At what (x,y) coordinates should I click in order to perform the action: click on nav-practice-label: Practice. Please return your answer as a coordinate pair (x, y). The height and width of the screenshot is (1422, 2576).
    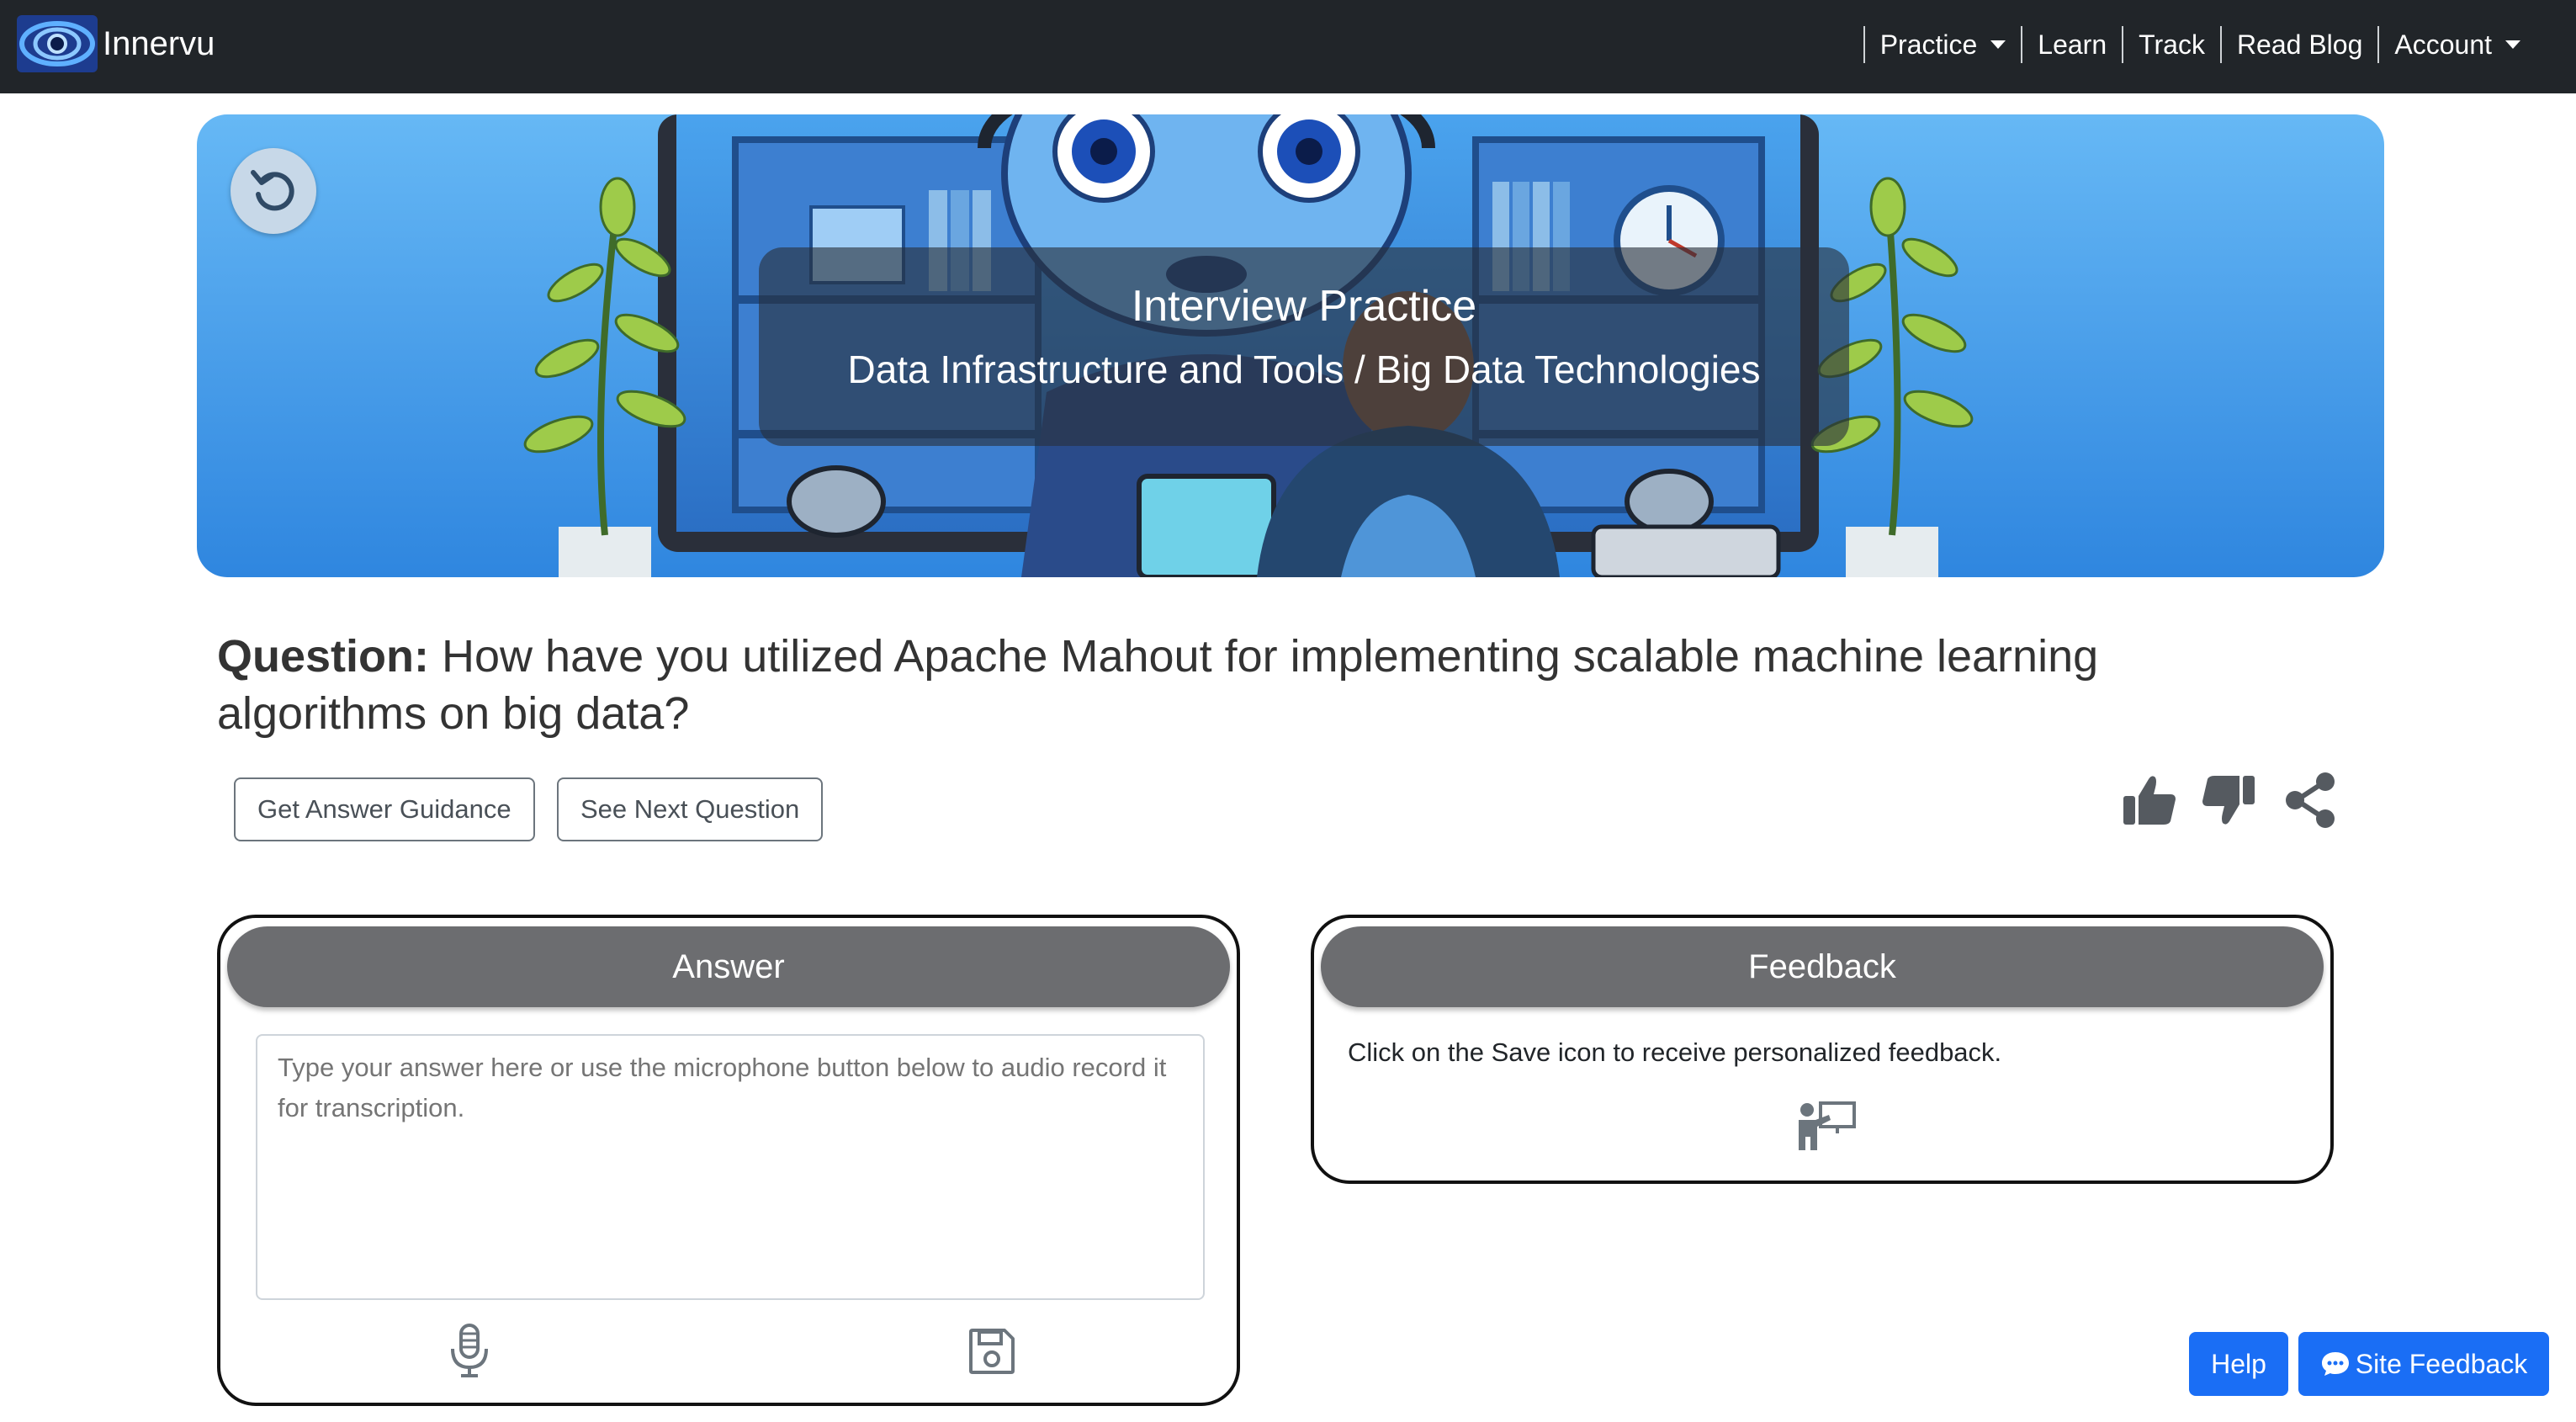
    Looking at the image, I should click on (1928, 45).